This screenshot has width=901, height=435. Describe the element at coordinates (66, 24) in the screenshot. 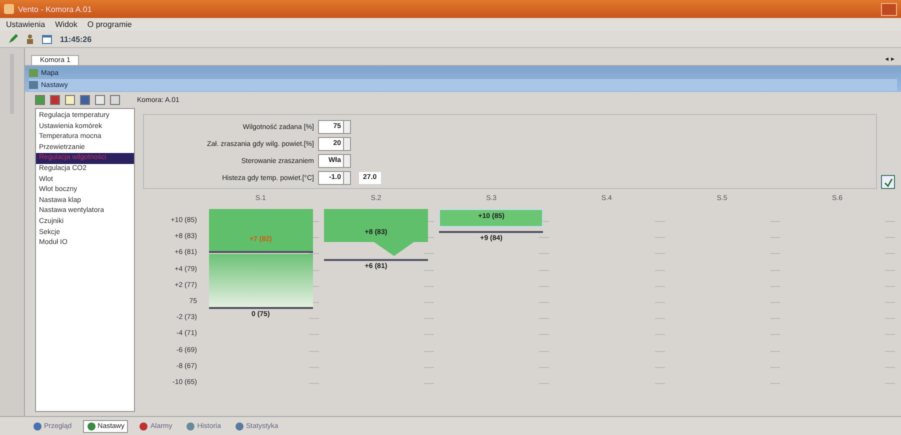

I see `menu-item: Widok` at that location.